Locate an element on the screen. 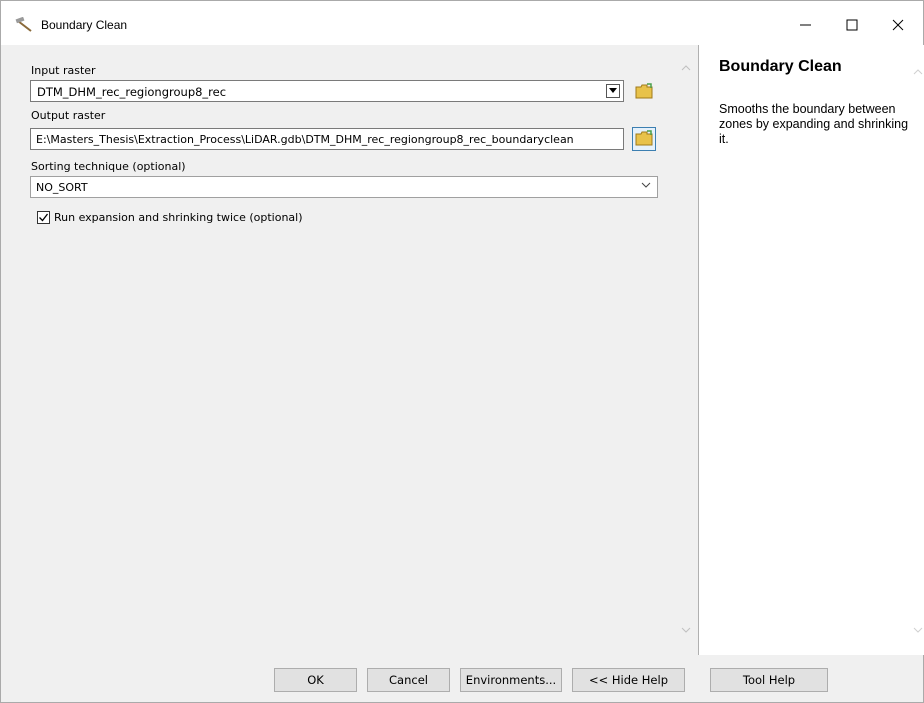 Image resolution: width=924 pixels, height=703 pixels. hammer-icon is located at coordinates (25, 24).